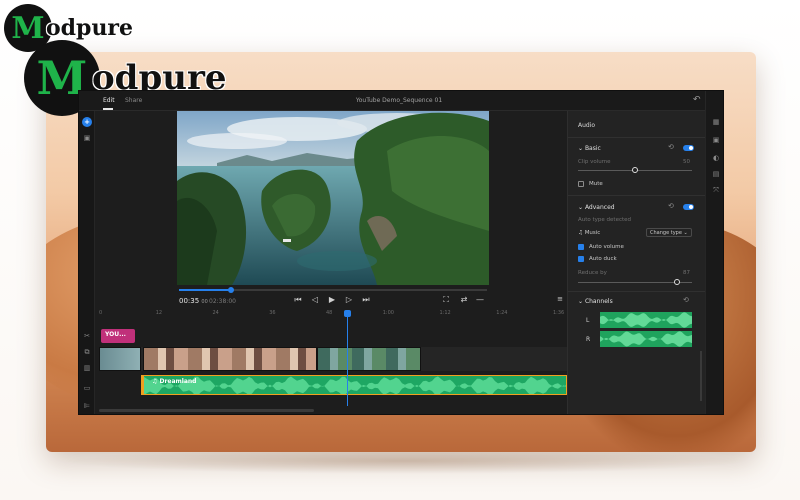 The image size is (800, 500). What do you see at coordinates (716, 158) in the screenshot?
I see `color-icon: ◐` at bounding box center [716, 158].